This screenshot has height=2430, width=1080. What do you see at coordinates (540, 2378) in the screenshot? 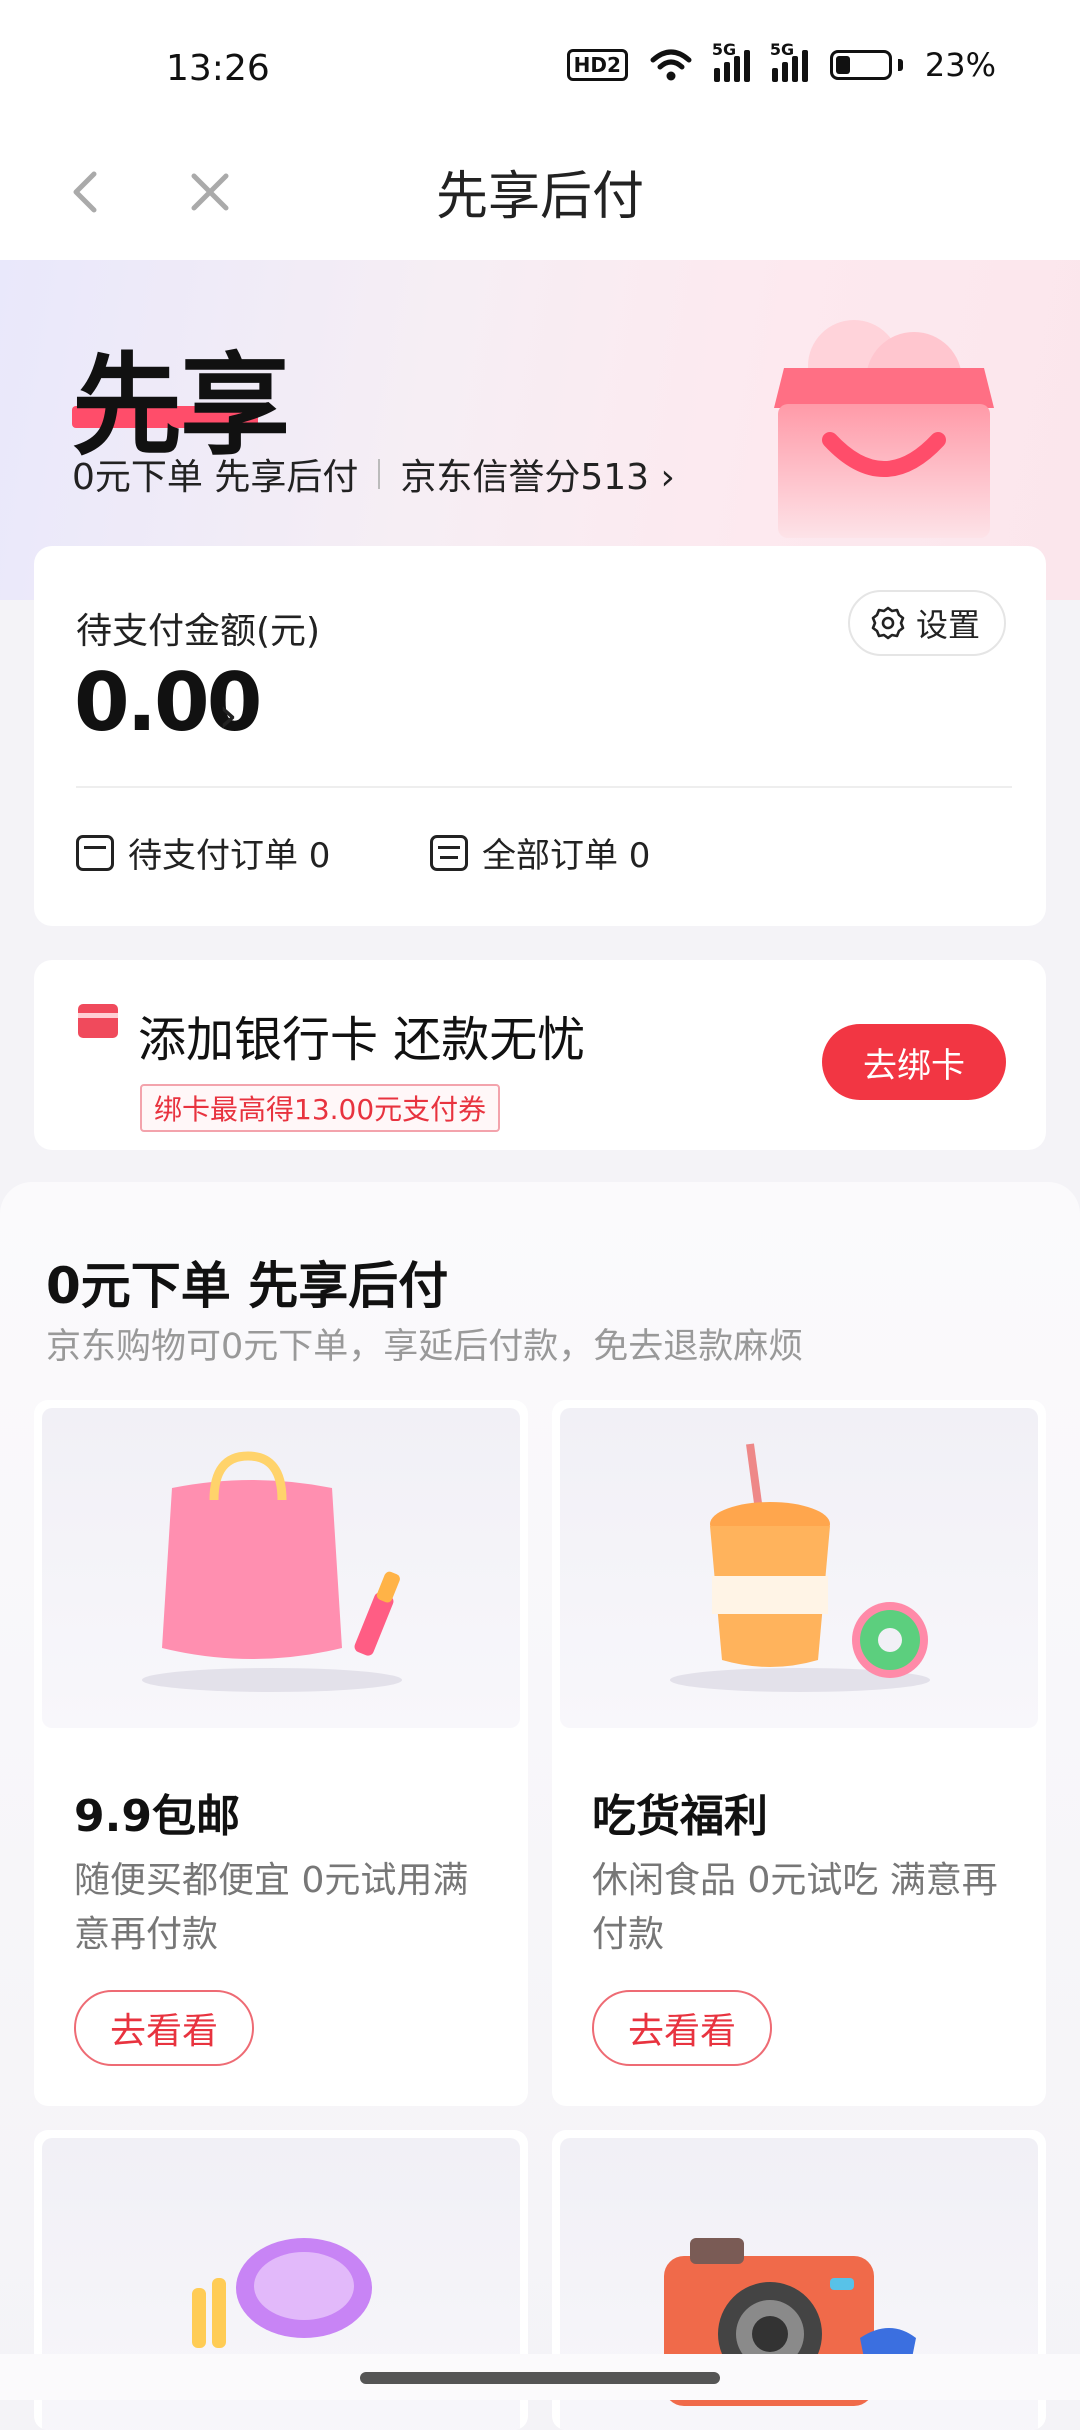
I see `home-indicator` at bounding box center [540, 2378].